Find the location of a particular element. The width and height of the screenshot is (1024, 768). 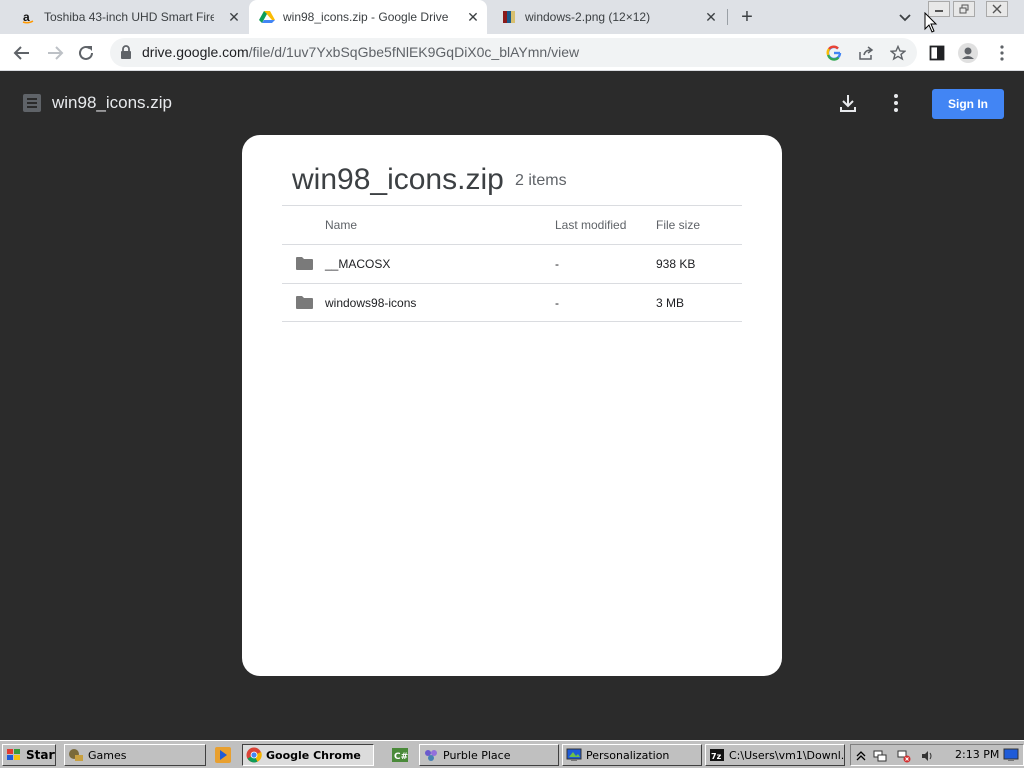

taskbar-item-label: Games is located at coordinates (107, 755).